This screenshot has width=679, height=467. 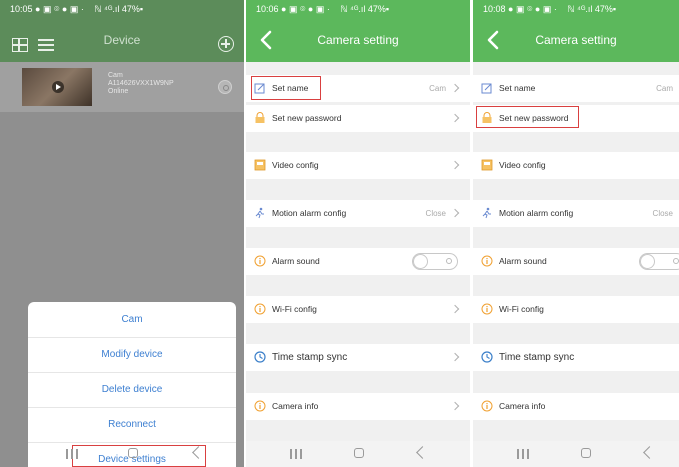 I want to click on sheet-item-cam: Cam, so click(x=132, y=320).